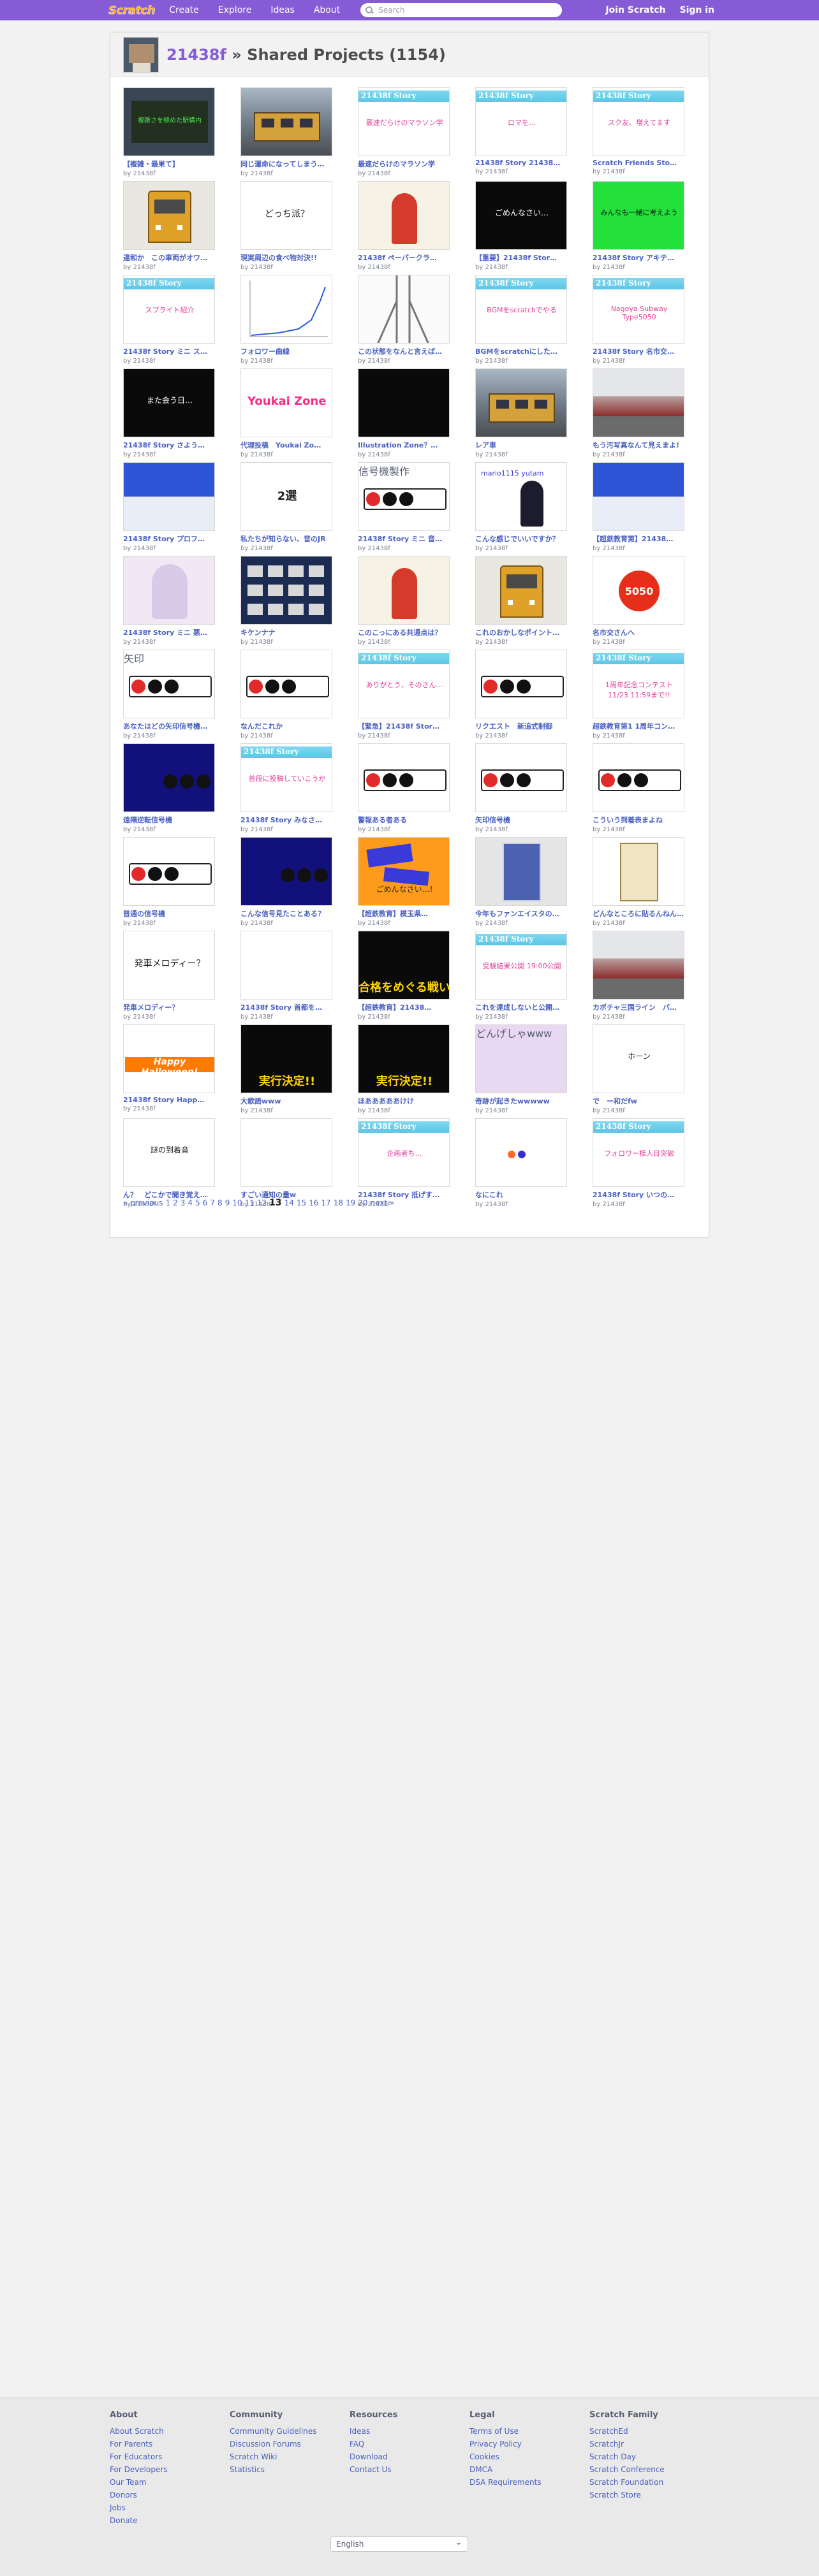 Image resolution: width=819 pixels, height=2576 pixels. What do you see at coordinates (169, 309) in the screenshot?
I see `project-thumbnail: 21438f Story スプライト紹介` at bounding box center [169, 309].